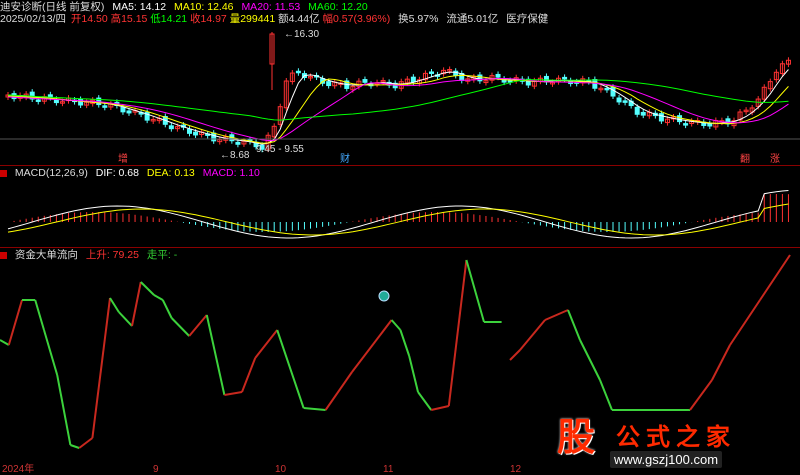  I want to click on axis-tick: 12, so click(516, 469).